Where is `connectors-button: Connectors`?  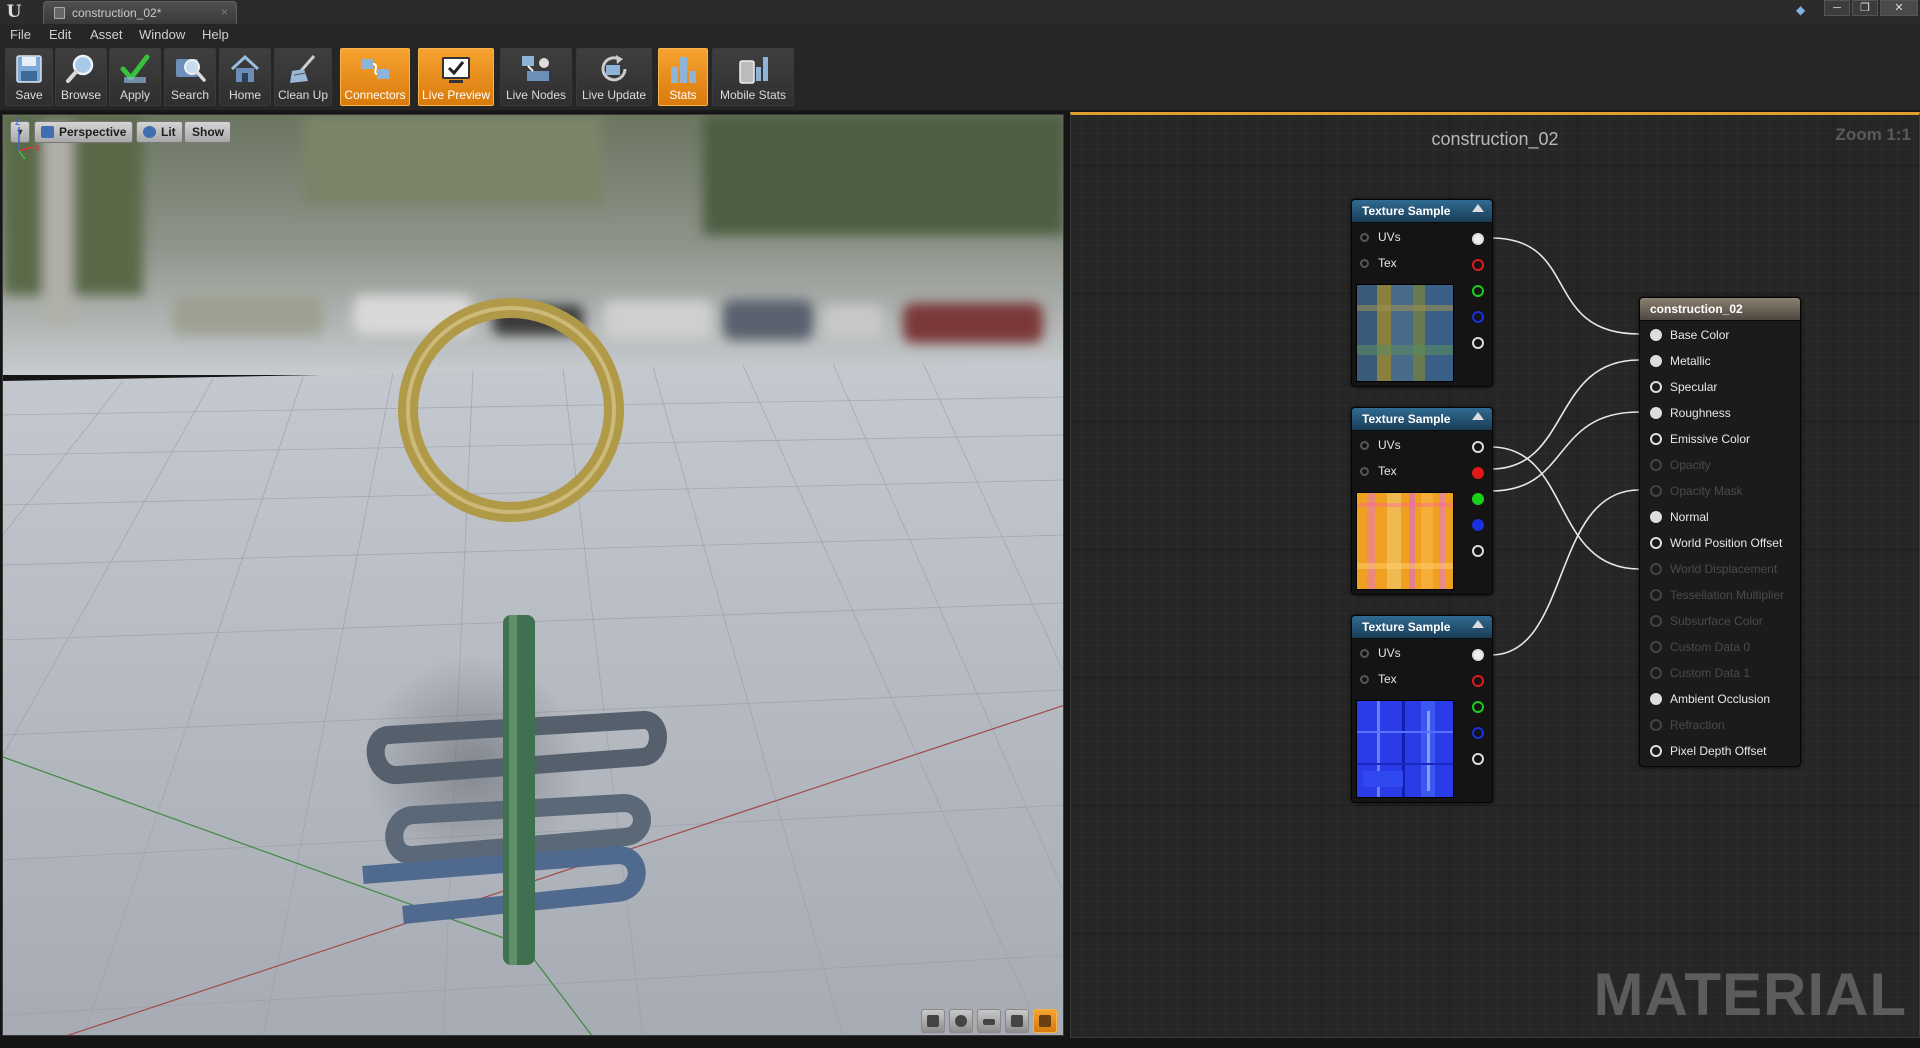 connectors-button: Connectors is located at coordinates (375, 77).